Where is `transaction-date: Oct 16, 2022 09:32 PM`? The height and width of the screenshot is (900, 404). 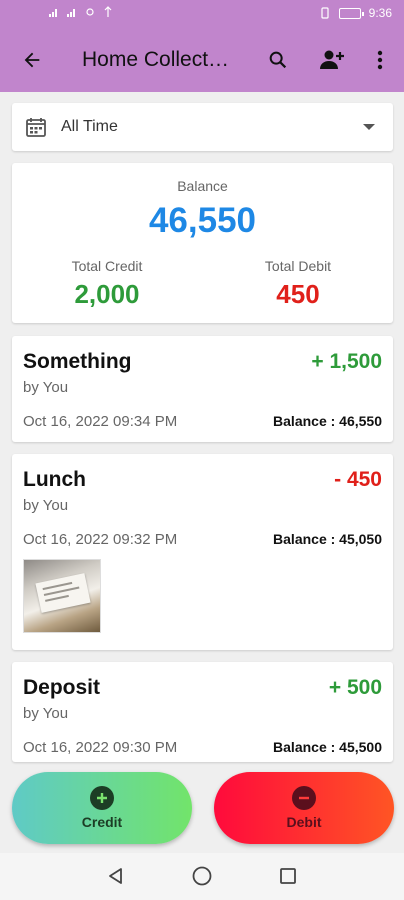 transaction-date: Oct 16, 2022 09:32 PM is located at coordinates (100, 539).